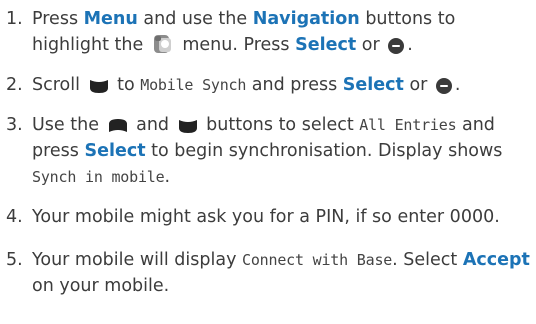 The width and height of the screenshot is (536, 324). I want to click on lcd-text: Connect with Base, so click(317, 260).